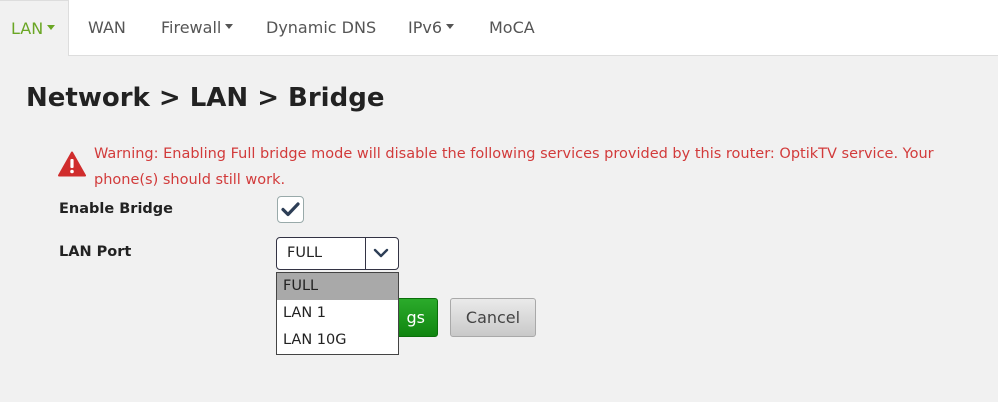  I want to click on save-button-label: gs, so click(416, 317).